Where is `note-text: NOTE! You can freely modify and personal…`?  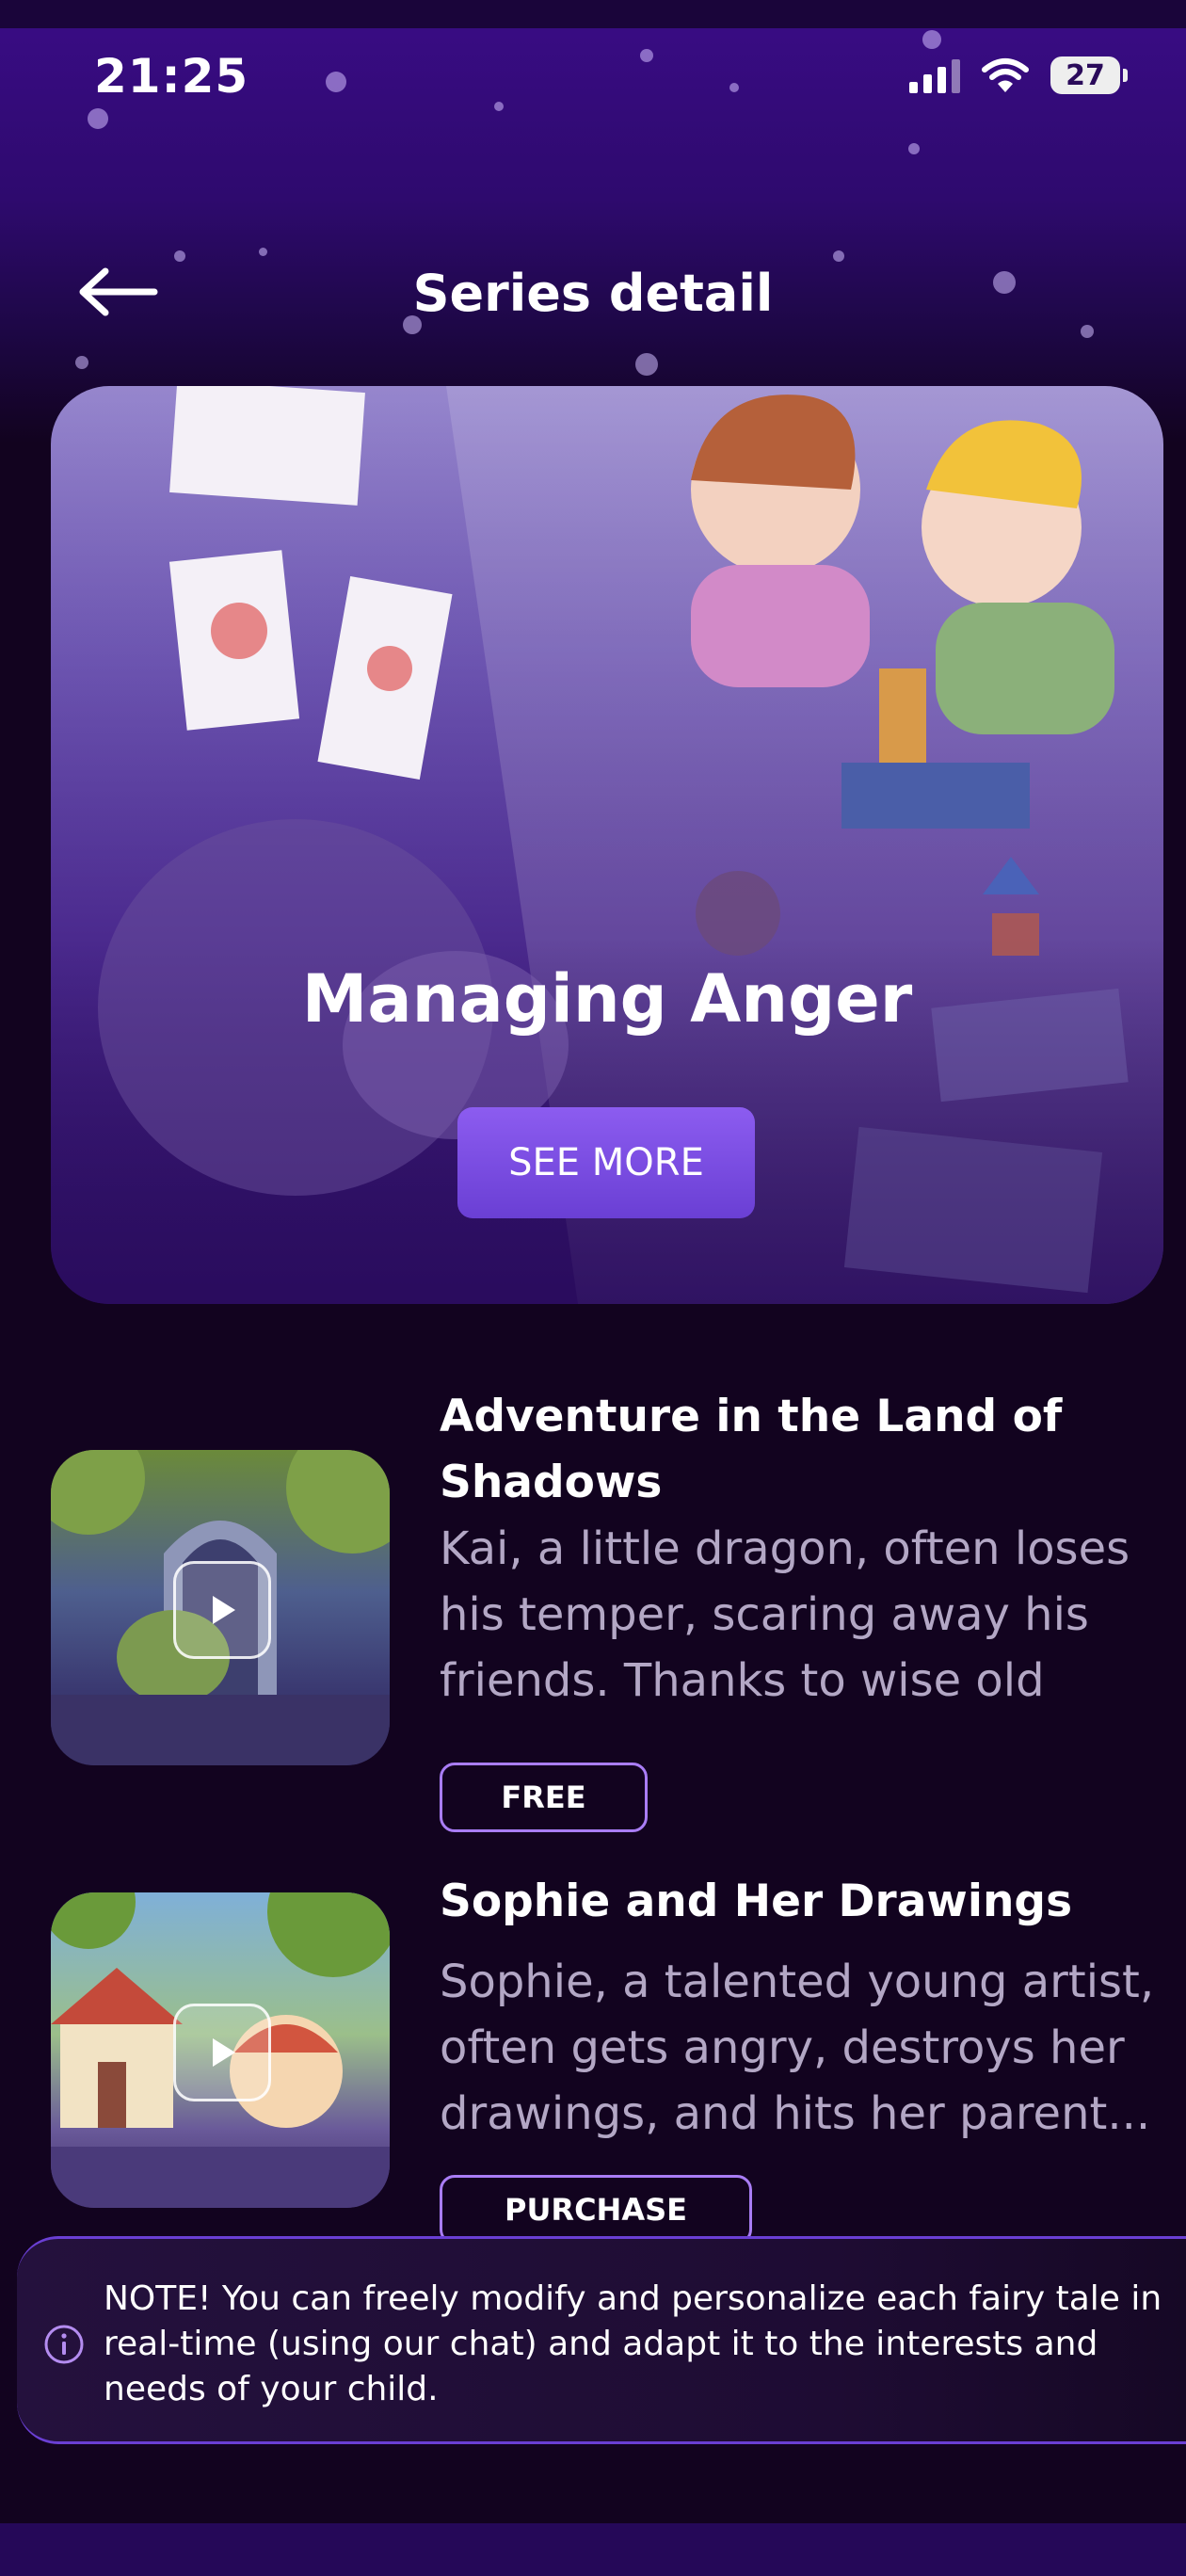
note-text: NOTE! You can freely modify and personal… is located at coordinates (633, 2343).